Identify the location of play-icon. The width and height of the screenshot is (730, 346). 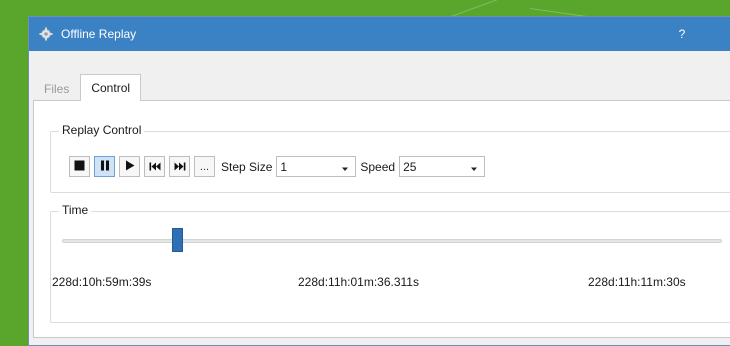
(130, 167).